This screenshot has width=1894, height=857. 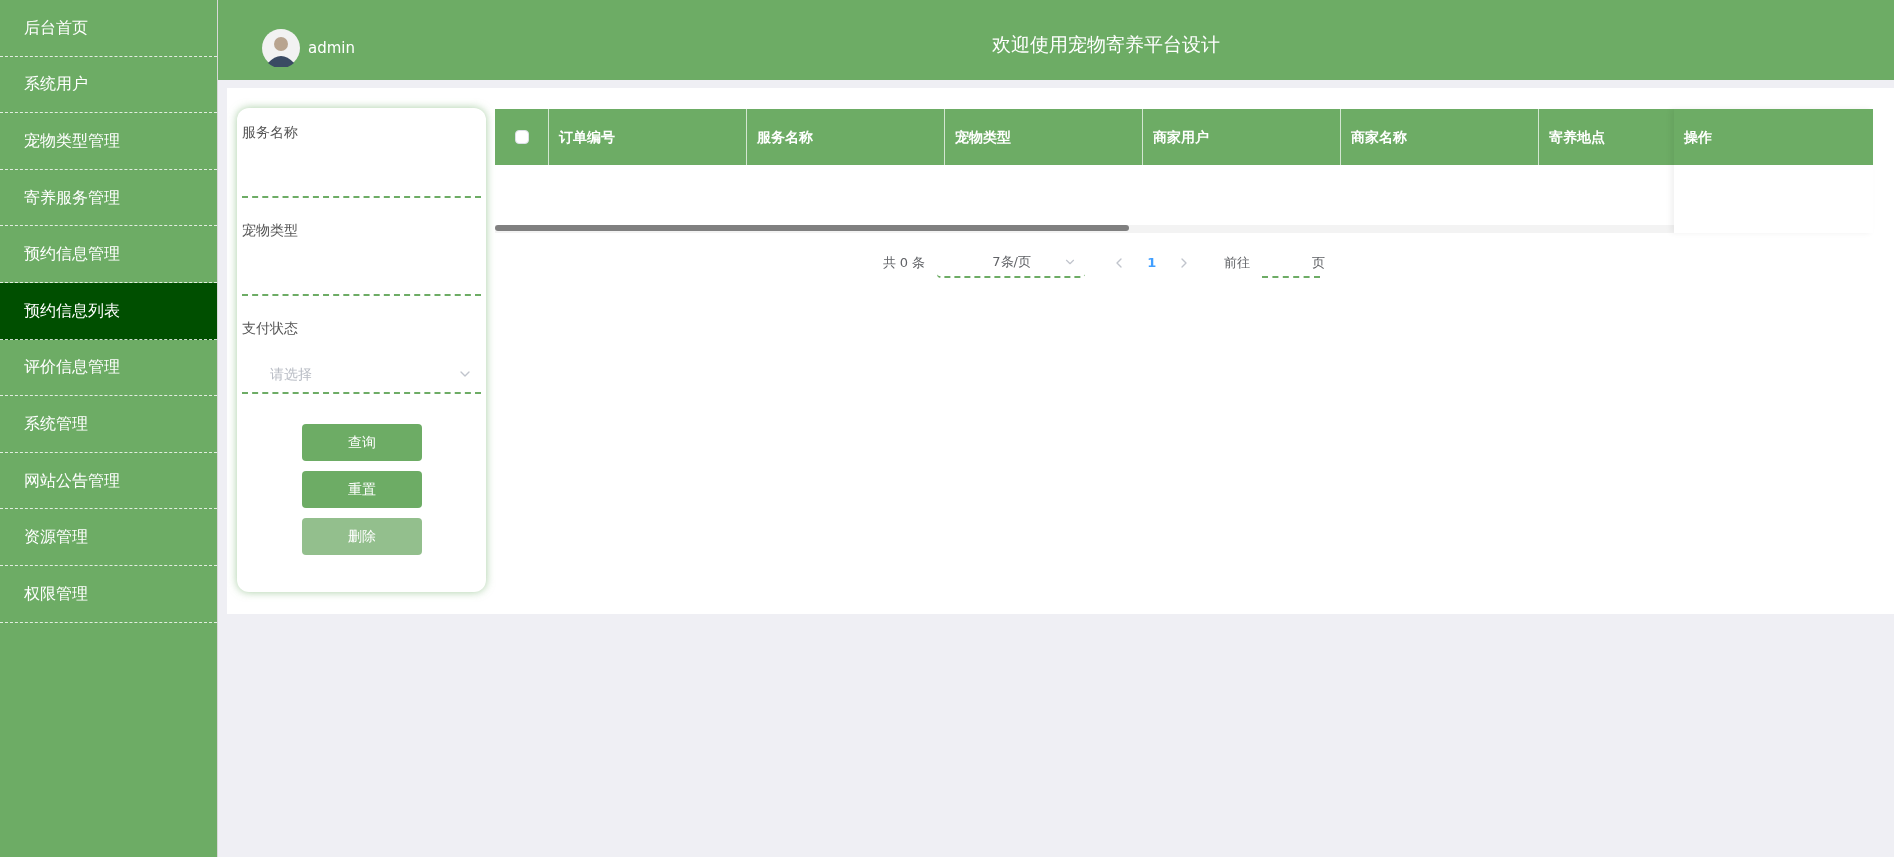 I want to click on filter-button: 重置, so click(x=361, y=489).